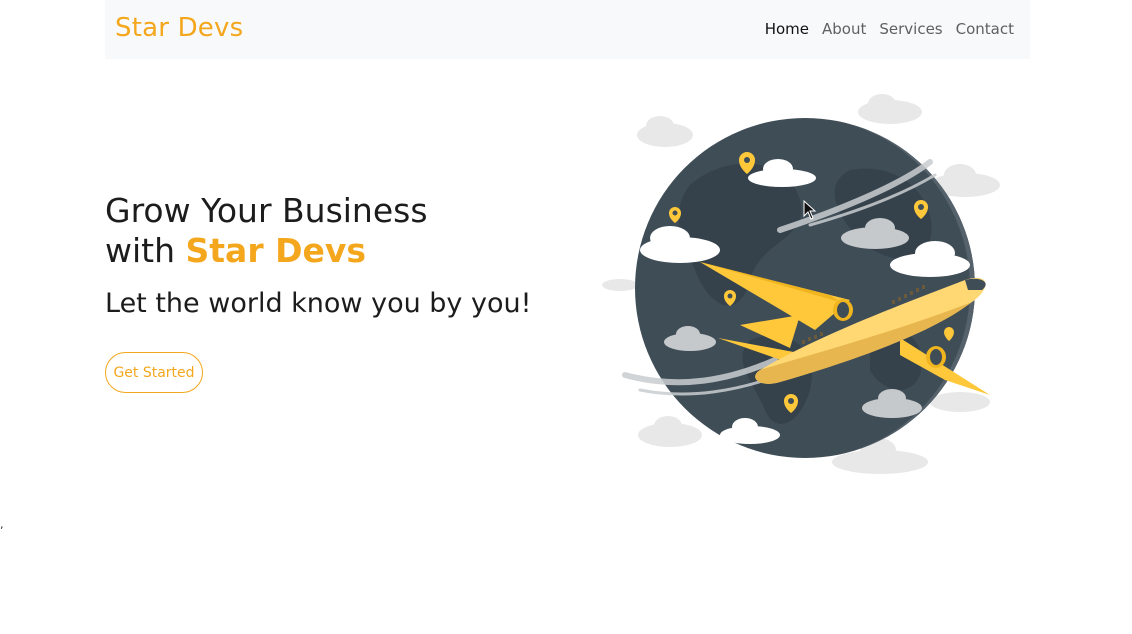  Describe the element at coordinates (985, 29) in the screenshot. I see `nav-link-contact: Contact` at that location.